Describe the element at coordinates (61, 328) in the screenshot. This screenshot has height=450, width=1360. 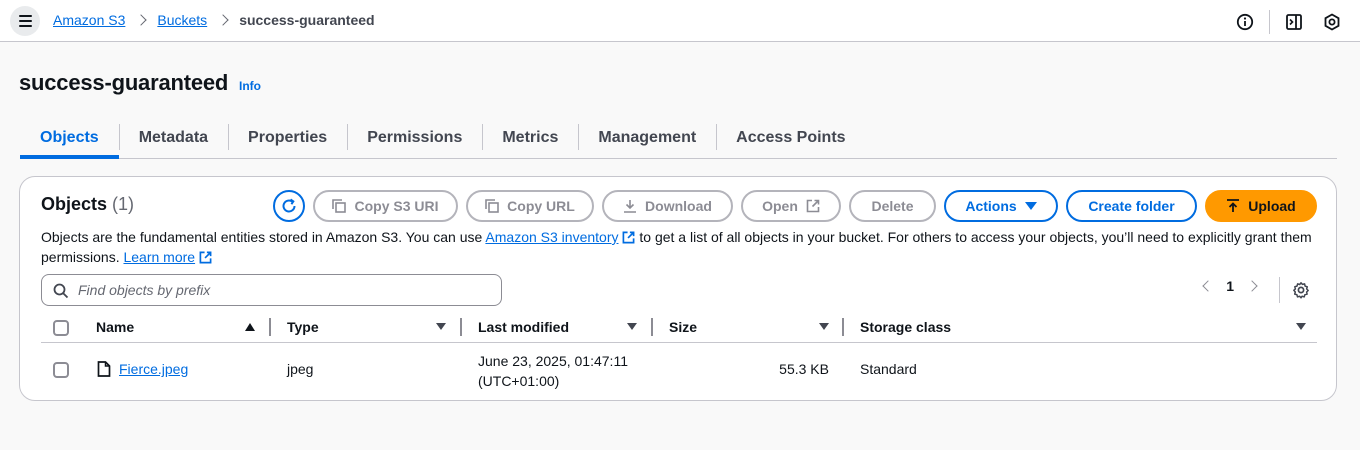
I see `select-all-checkbox` at that location.